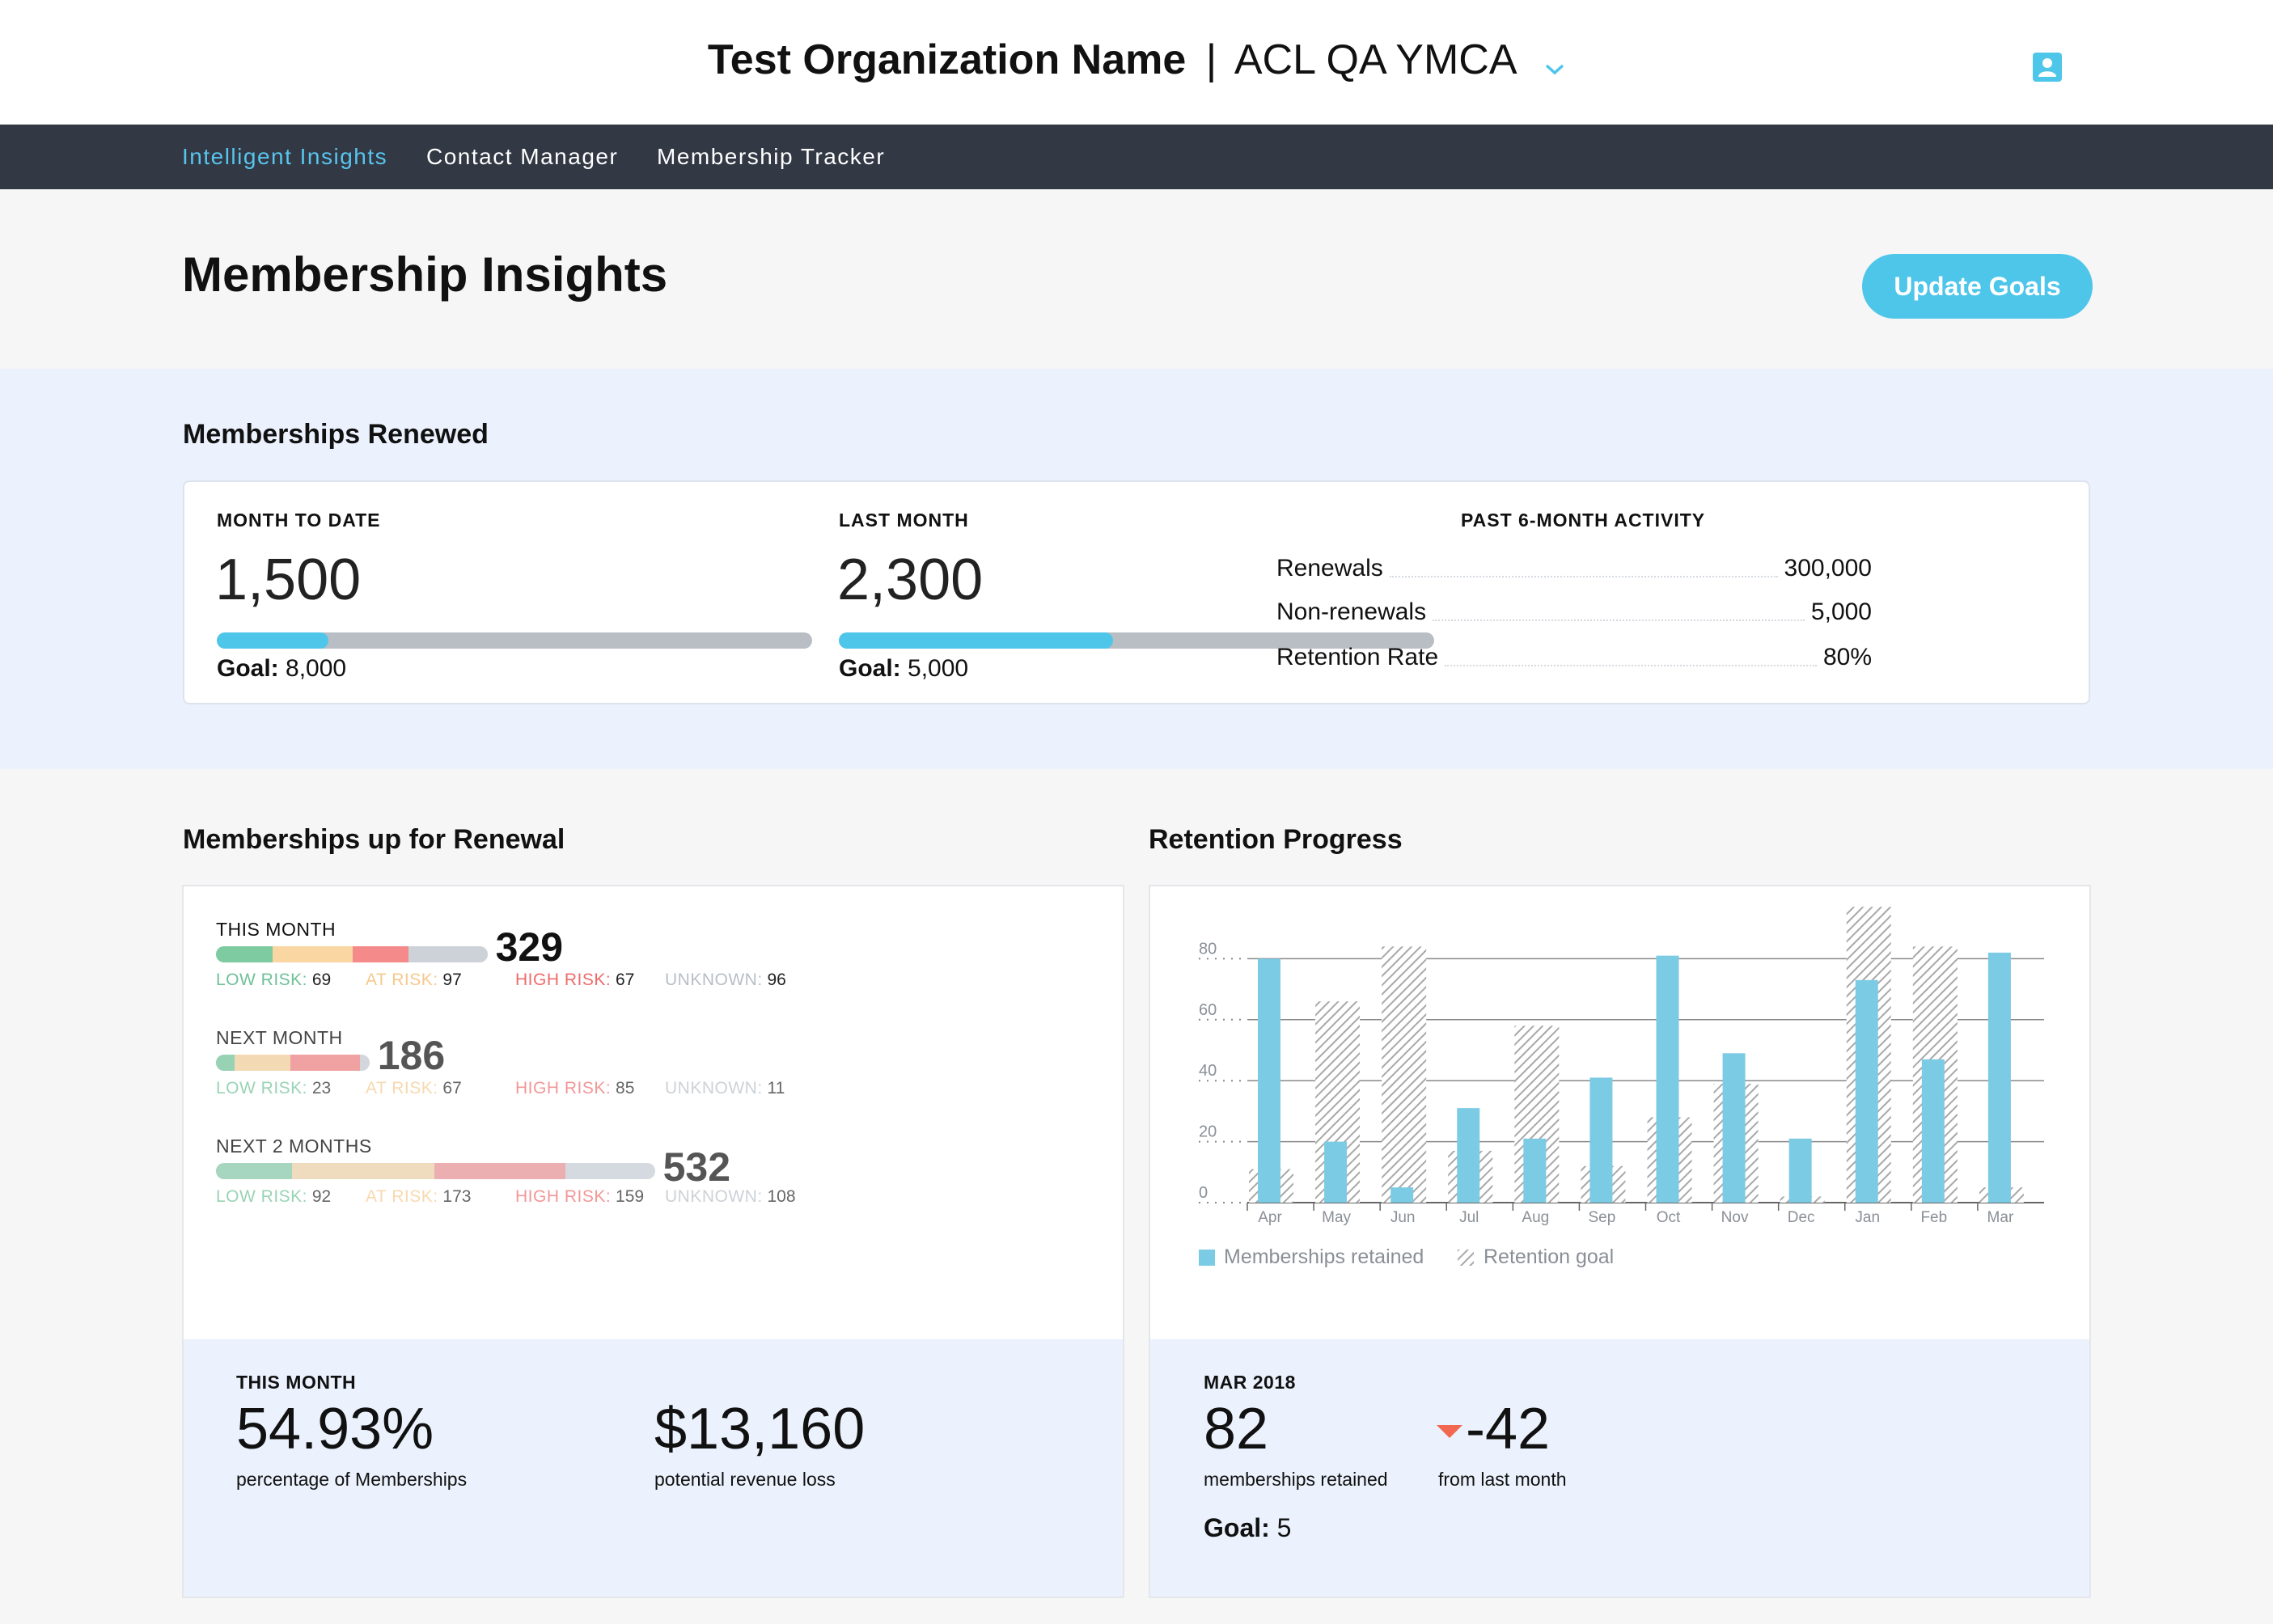  Describe the element at coordinates (1602, 1217) in the screenshot. I see `chart-xtick-label: Sep` at that location.